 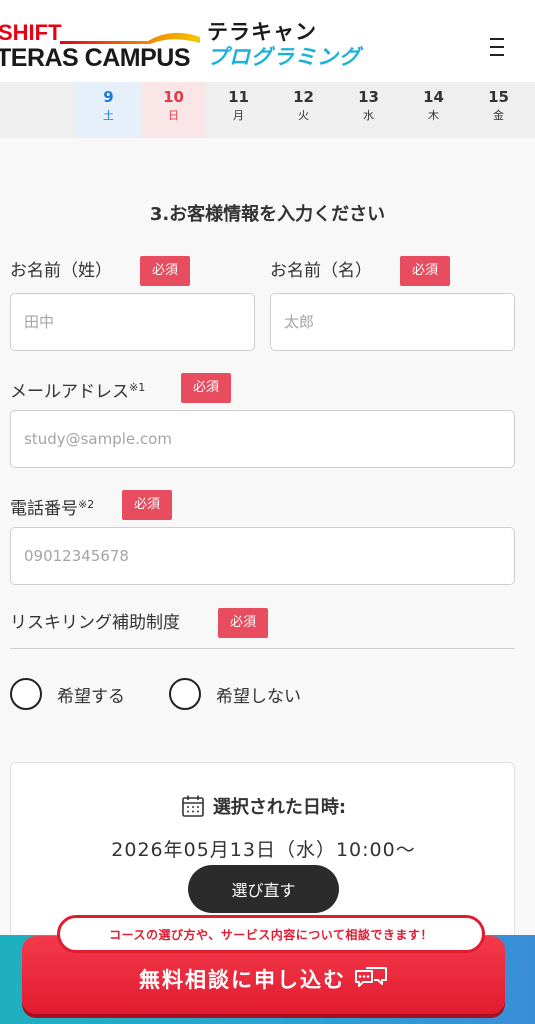 I want to click on radio-label-no: 希望しない, so click(x=258, y=696).